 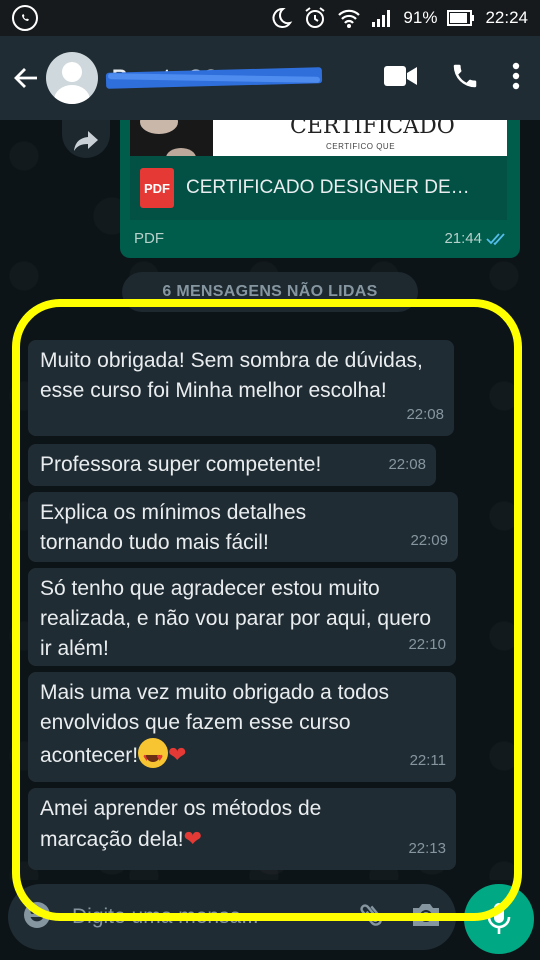 I want to click on signal-icon, so click(x=382, y=18).